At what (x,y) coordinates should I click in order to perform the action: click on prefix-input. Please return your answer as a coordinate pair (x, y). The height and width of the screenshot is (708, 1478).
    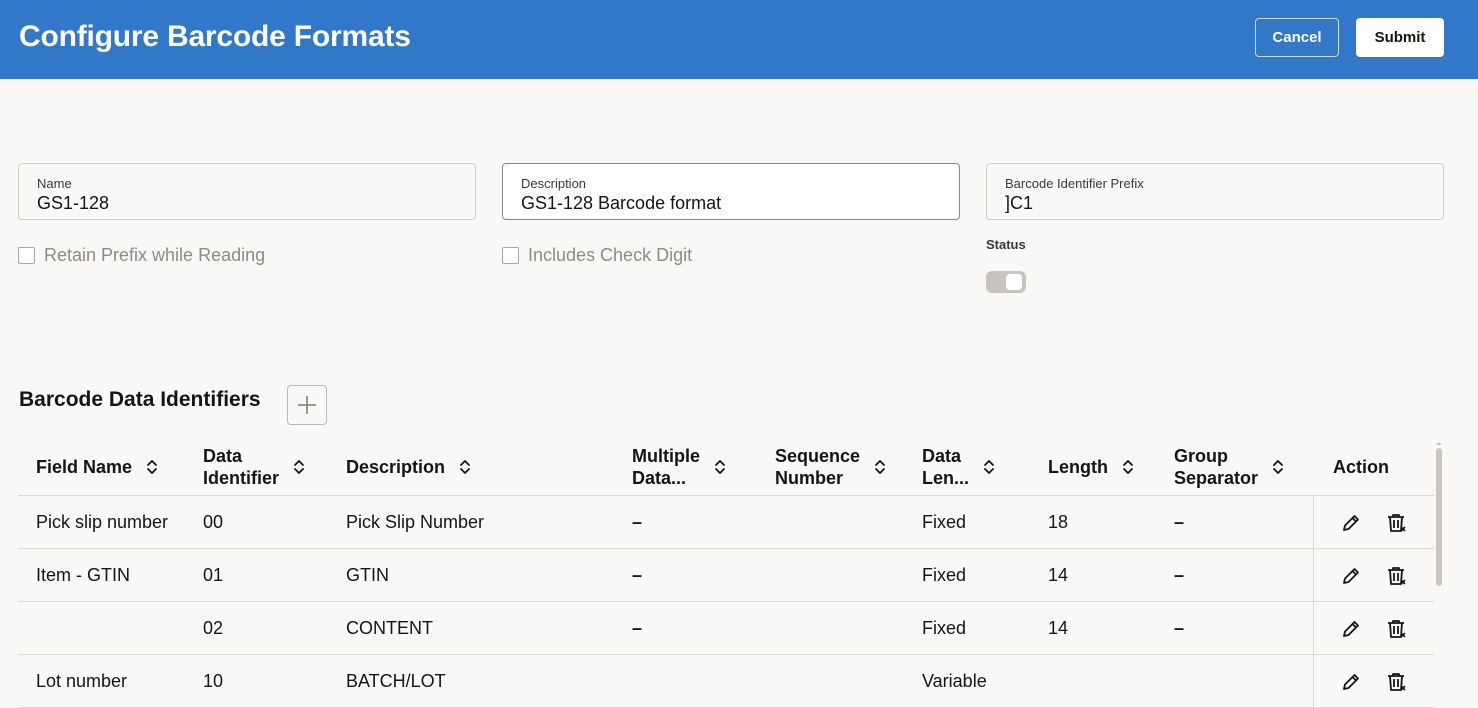
    Looking at the image, I should click on (1214, 203).